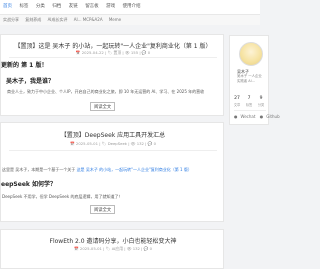 Image resolution: width=320 pixels, height=269 pixels. What do you see at coordinates (92, 6) in the screenshot?
I see `nav-item-guestbook: 留言板` at bounding box center [92, 6].